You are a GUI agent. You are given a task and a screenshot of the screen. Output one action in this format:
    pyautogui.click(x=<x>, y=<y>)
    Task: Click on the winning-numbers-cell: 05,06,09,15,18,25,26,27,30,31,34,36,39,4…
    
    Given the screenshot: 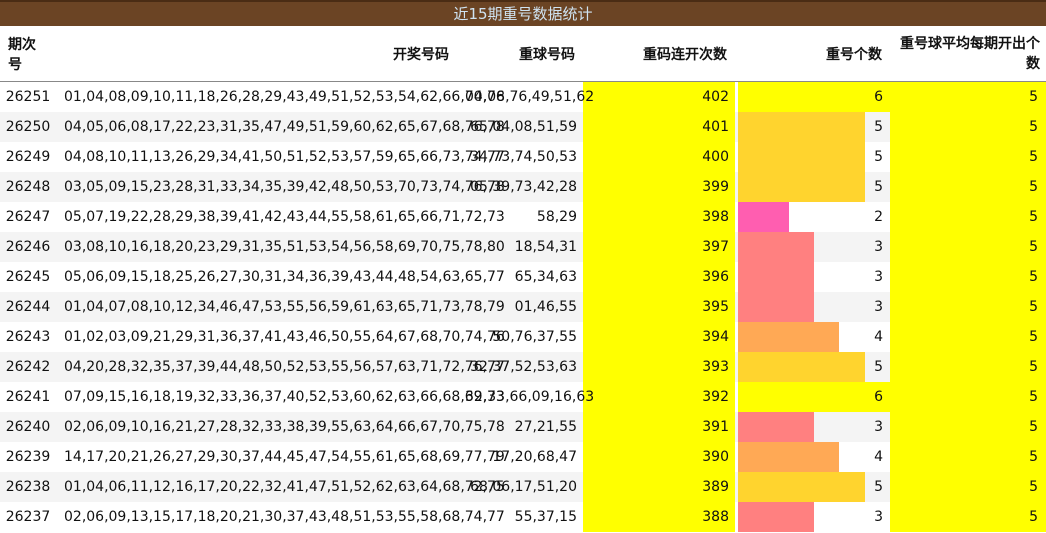 What is the action you would take?
    pyautogui.click(x=284, y=276)
    